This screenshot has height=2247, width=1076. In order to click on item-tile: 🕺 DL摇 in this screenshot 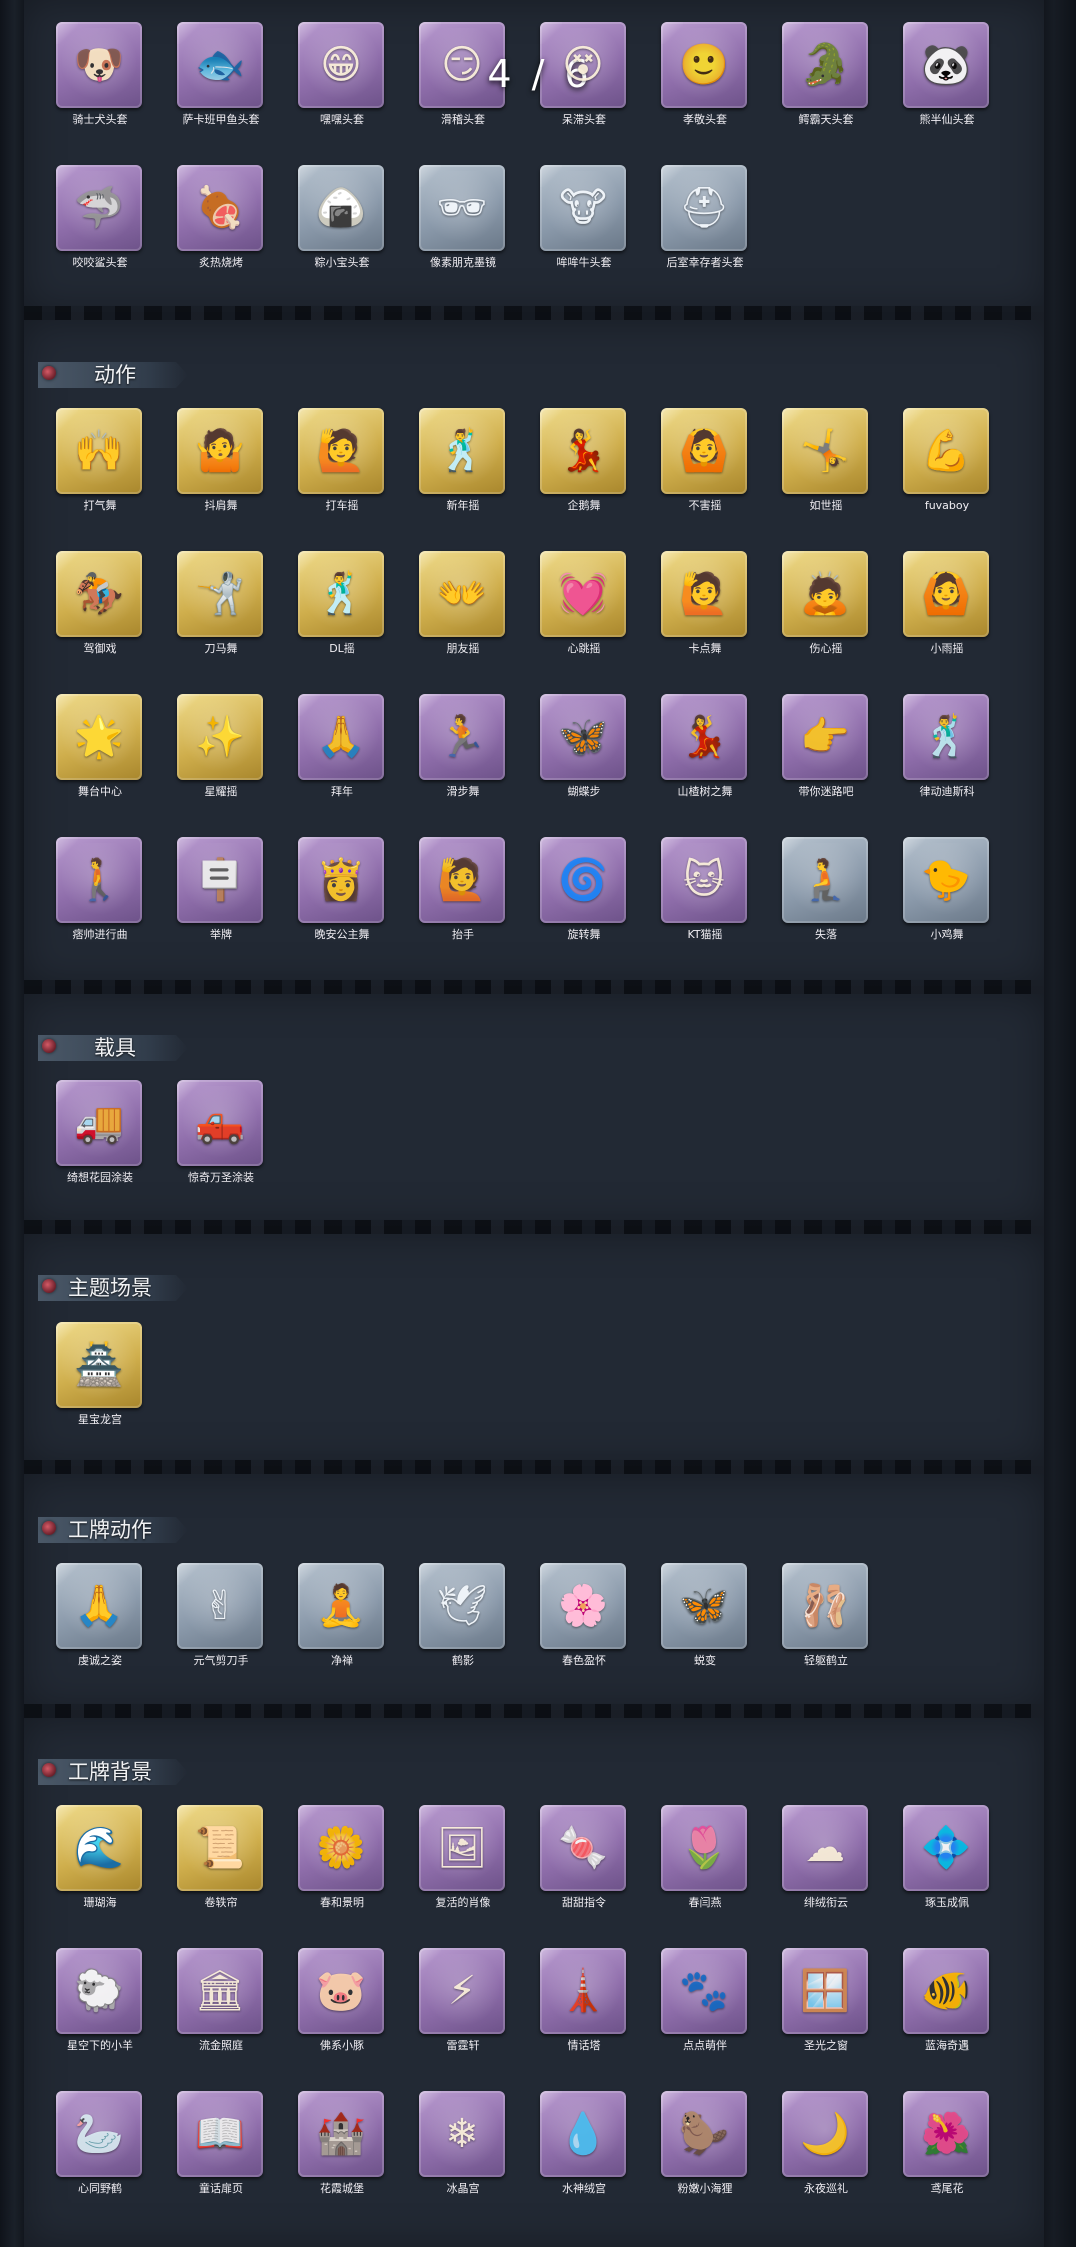, I will do `click(342, 607)`.